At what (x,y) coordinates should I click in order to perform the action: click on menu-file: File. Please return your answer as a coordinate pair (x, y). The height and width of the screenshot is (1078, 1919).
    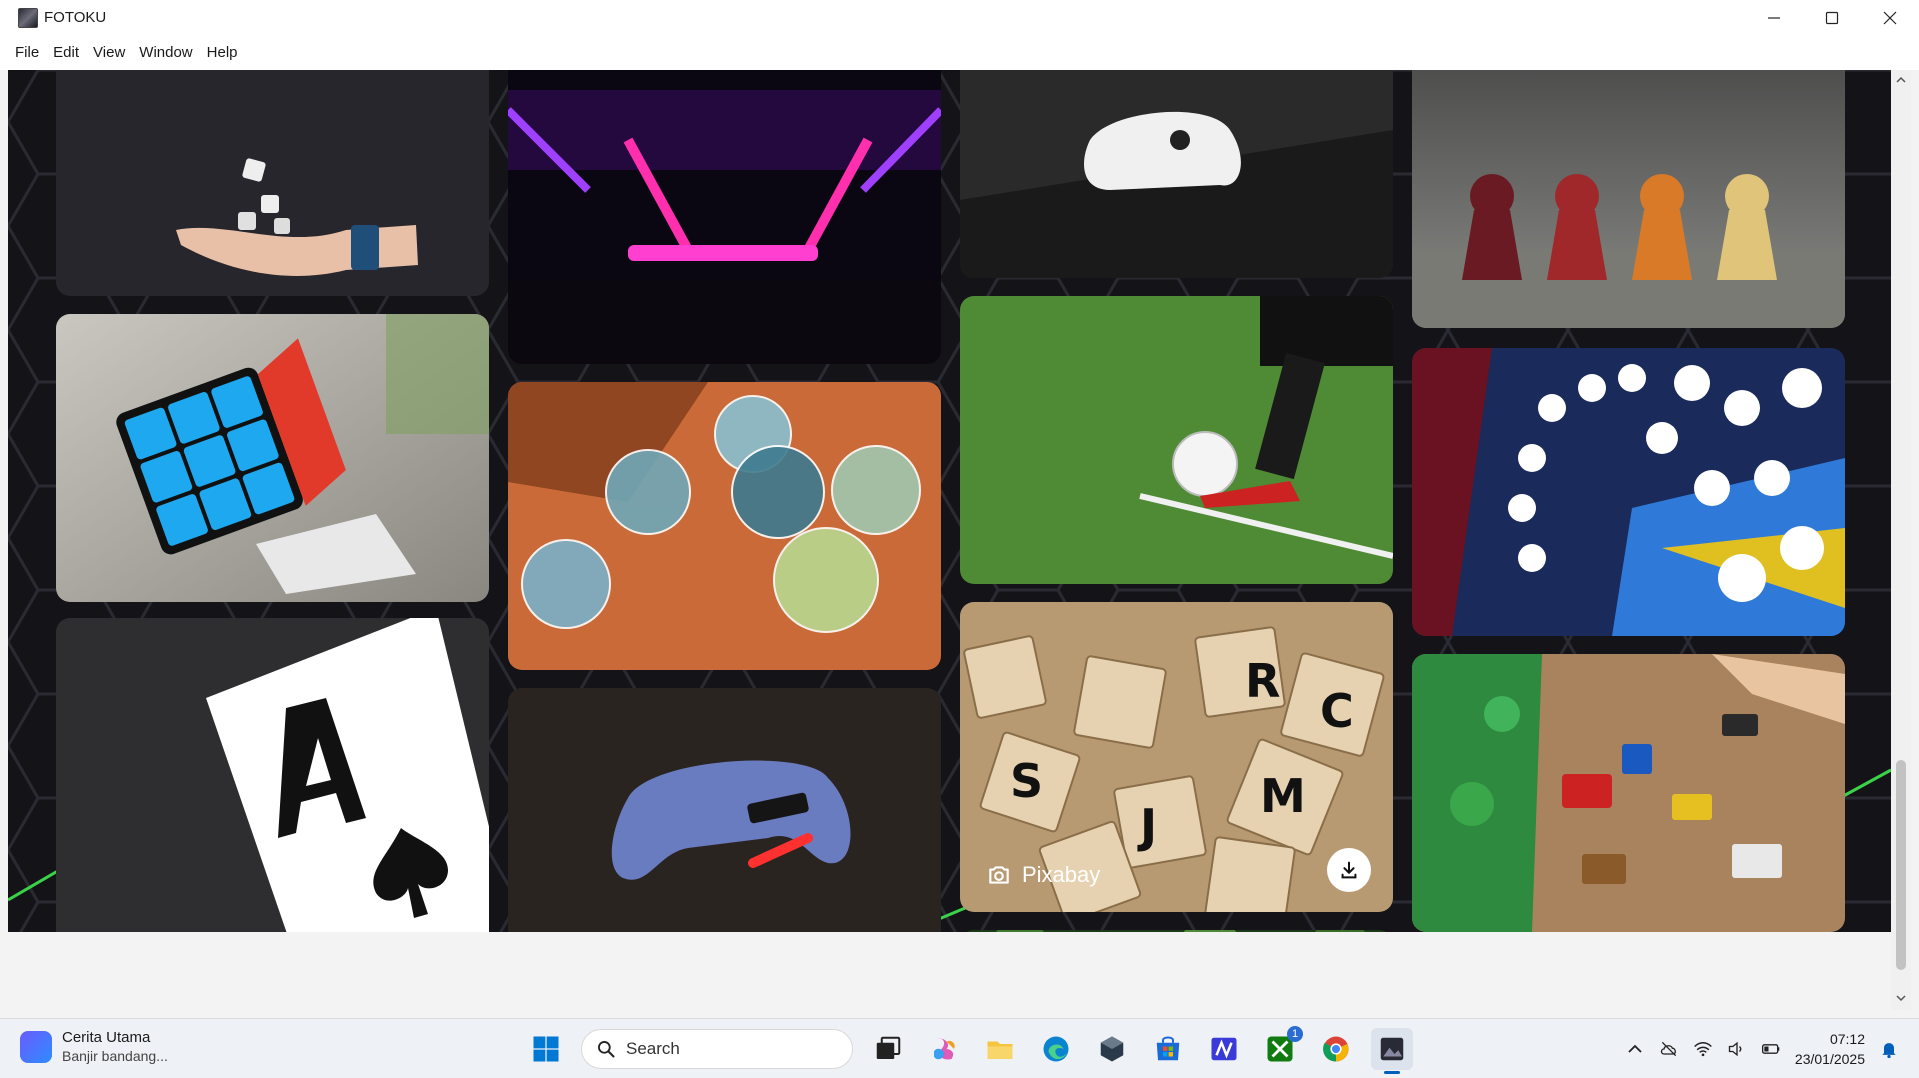
    Looking at the image, I should click on (27, 52).